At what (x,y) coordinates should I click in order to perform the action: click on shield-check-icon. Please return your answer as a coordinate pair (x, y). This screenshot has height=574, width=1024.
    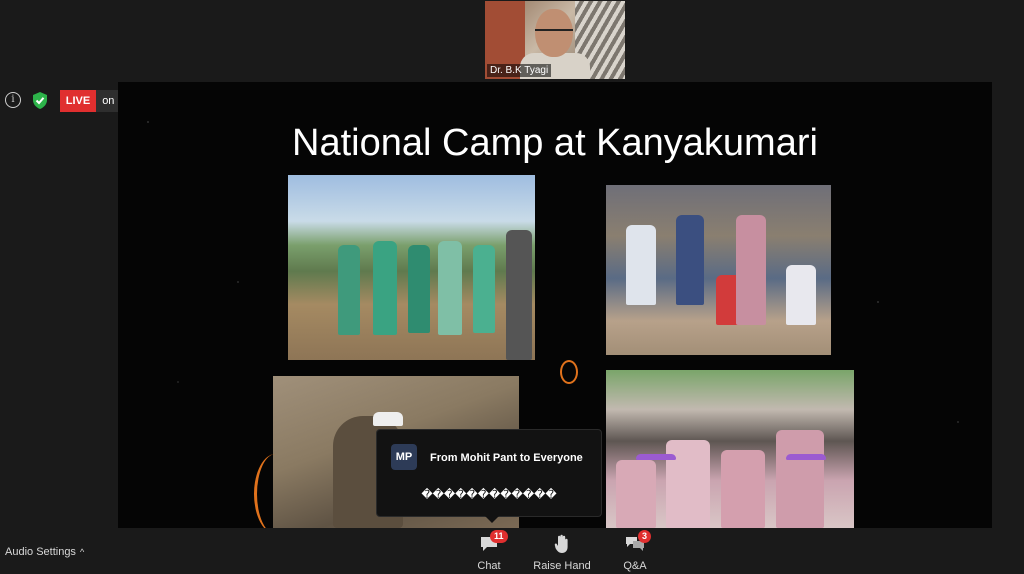
    Looking at the image, I should click on (40, 100).